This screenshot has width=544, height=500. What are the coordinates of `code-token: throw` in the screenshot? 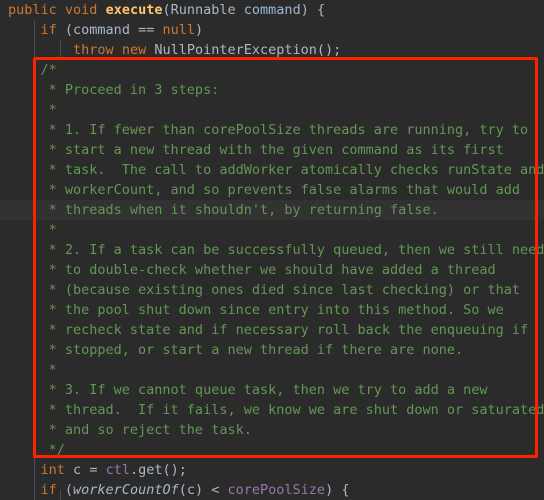 It's located at (93, 50).